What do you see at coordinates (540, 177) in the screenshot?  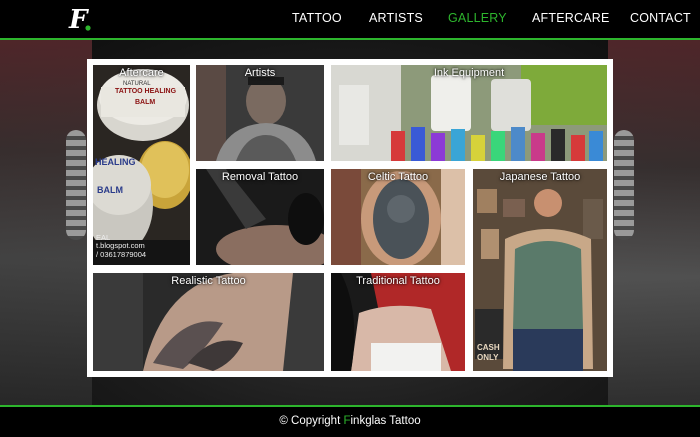 I see `tile-caption: Japanese Tattoo` at bounding box center [540, 177].